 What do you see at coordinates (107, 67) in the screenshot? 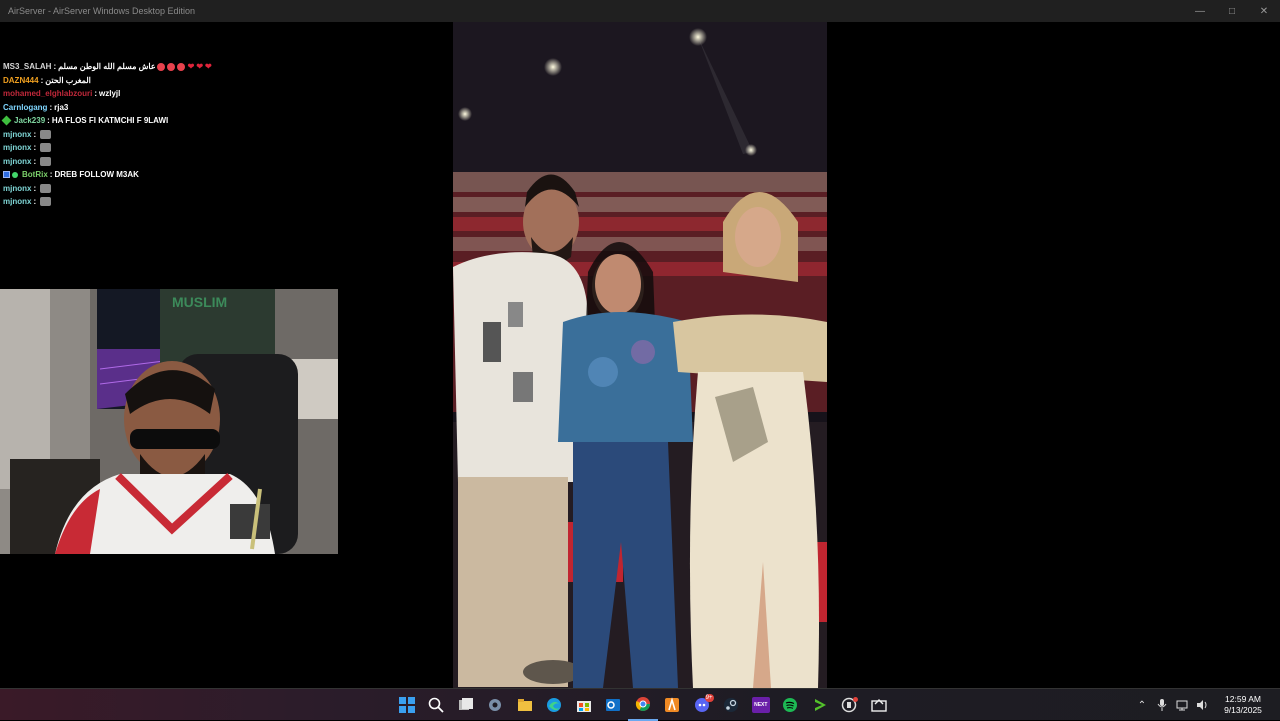
I see `chat-text: عاش مسلم الله الوطن مسلم` at bounding box center [107, 67].